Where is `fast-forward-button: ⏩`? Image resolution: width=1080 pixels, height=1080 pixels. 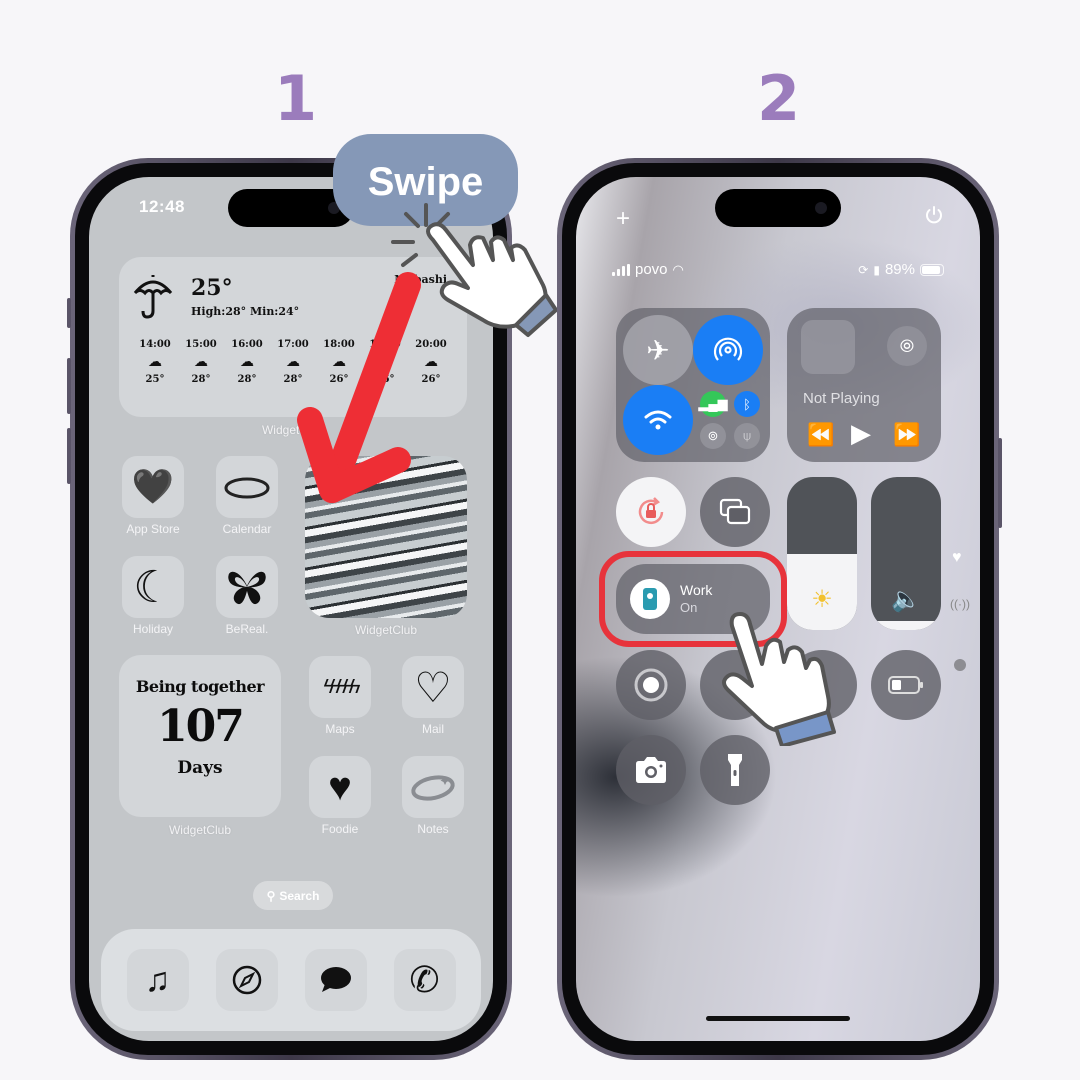
fast-forward-button: ⏩ is located at coordinates (906, 435).